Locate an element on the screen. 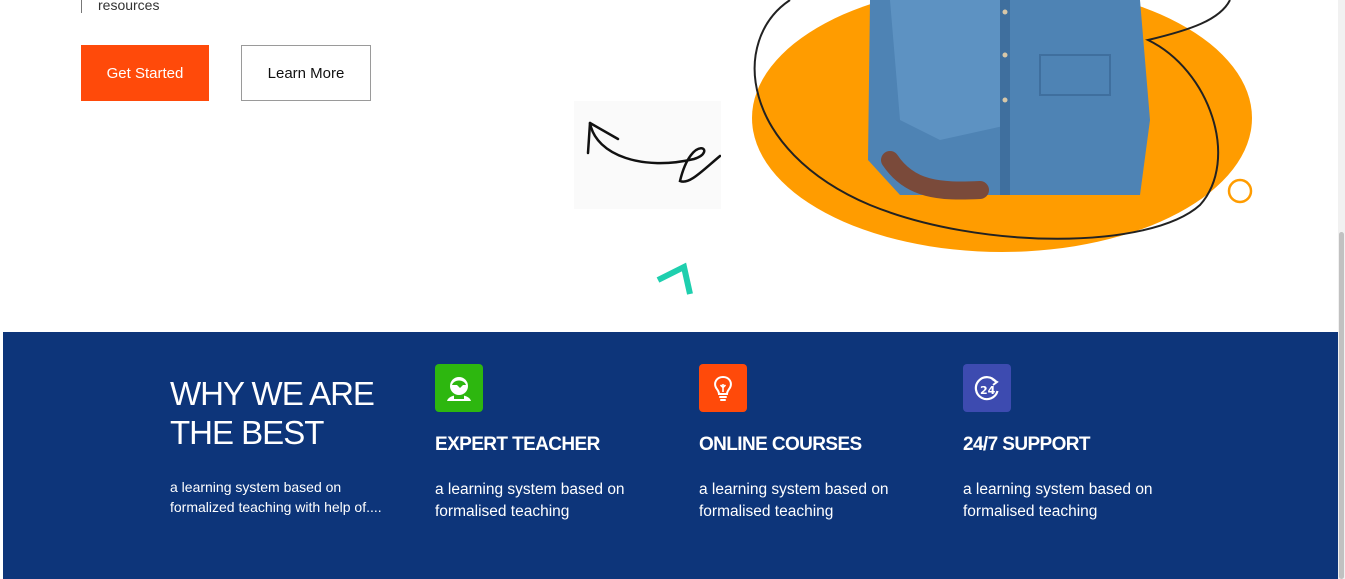  support-24-icon: 24 is located at coordinates (987, 388).